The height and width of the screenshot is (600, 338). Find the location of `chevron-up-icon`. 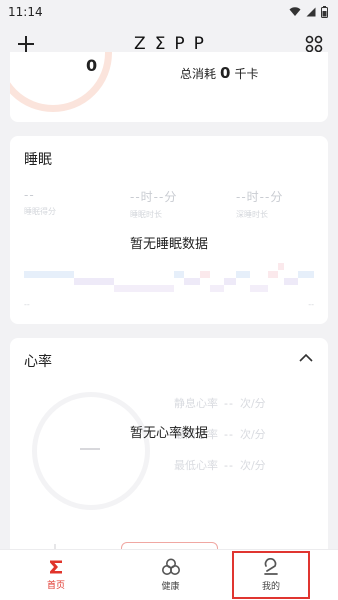

chevron-up-icon is located at coordinates (306, 357).